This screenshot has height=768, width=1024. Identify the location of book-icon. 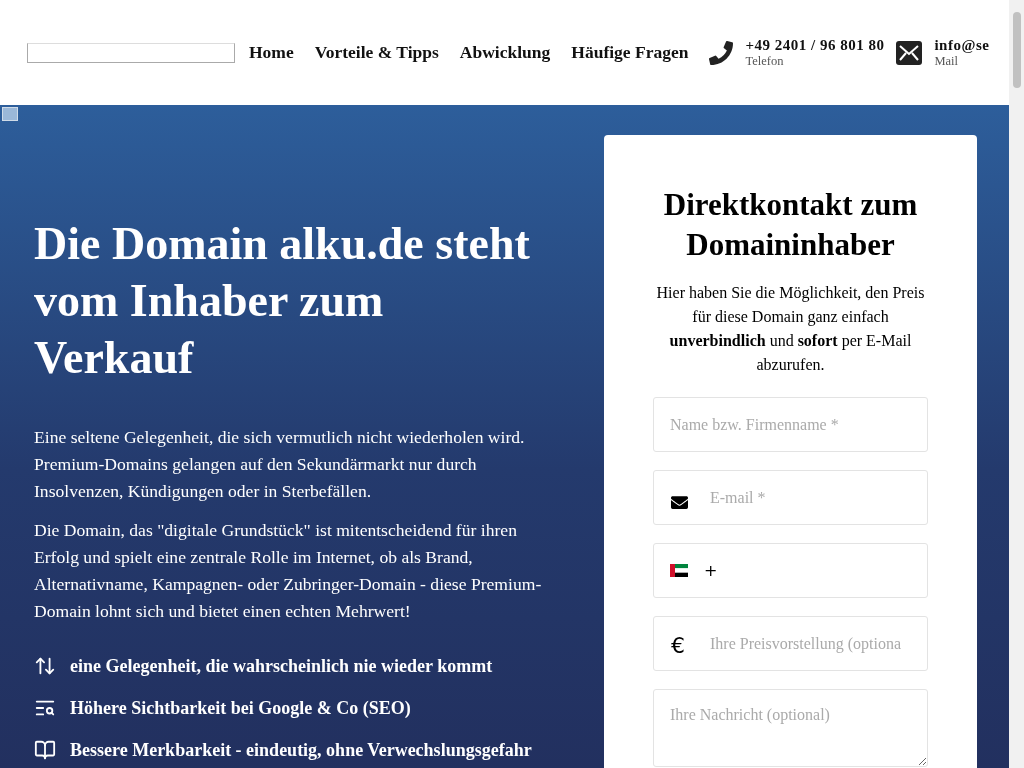
(45, 750).